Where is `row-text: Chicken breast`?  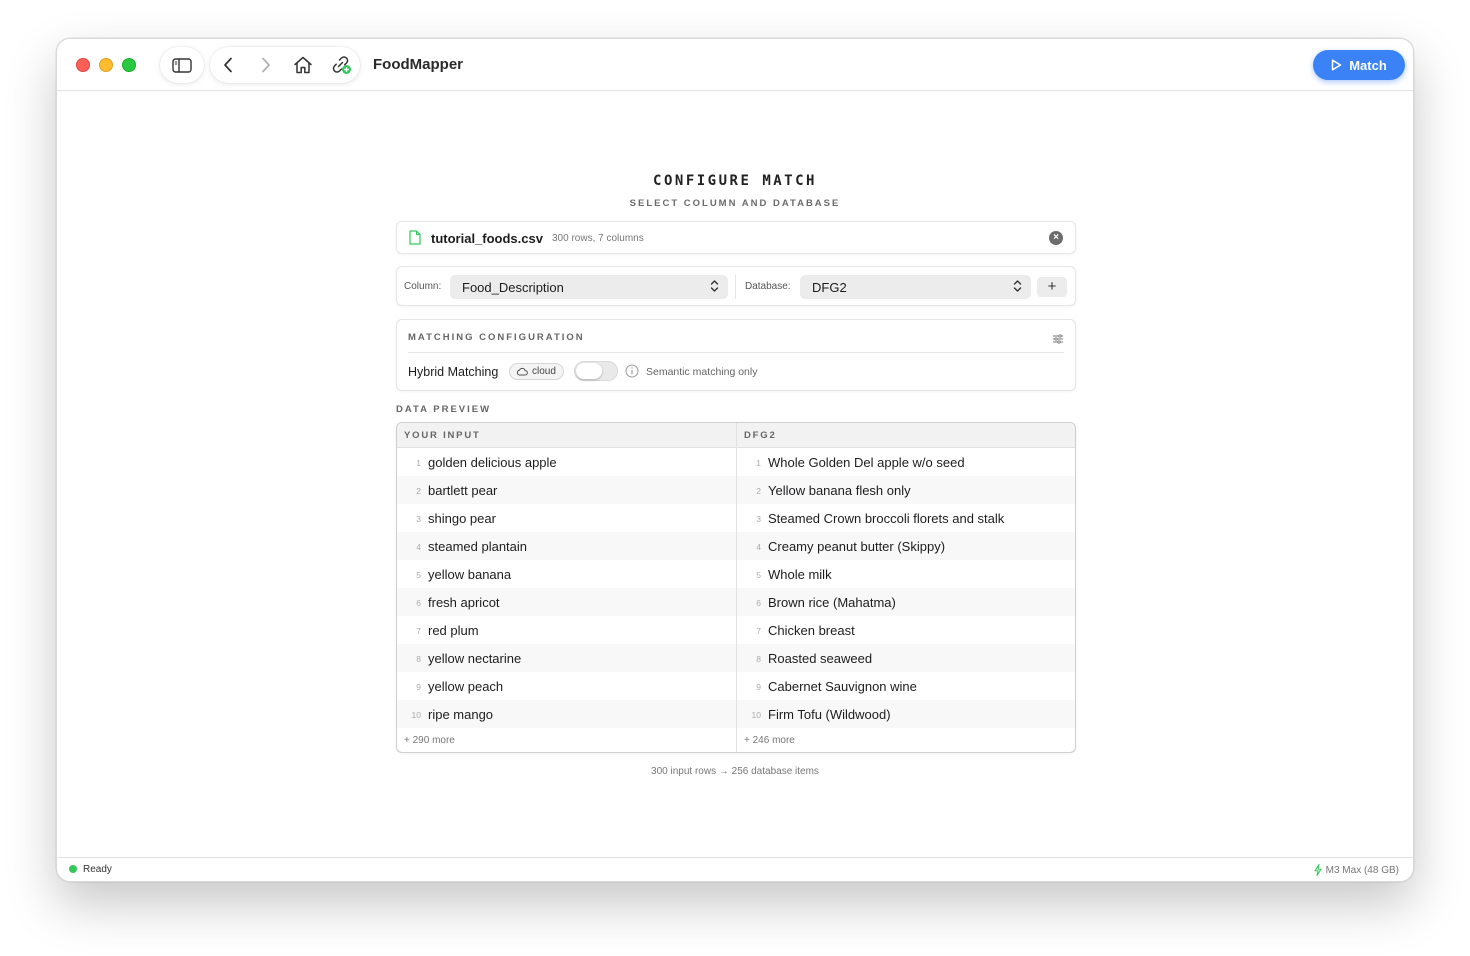
row-text: Chicken breast is located at coordinates (811, 630).